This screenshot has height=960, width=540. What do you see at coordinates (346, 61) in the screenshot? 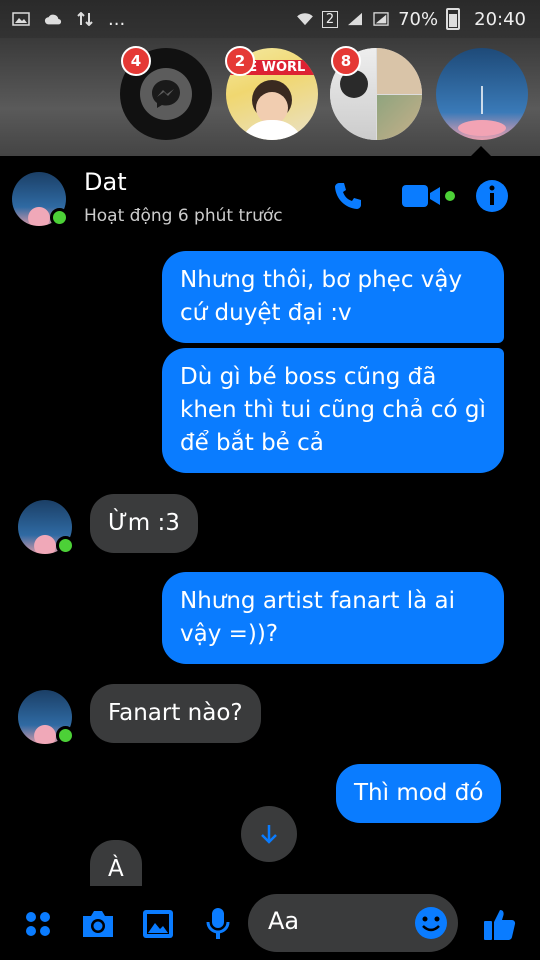
I see `contact-3-count-badge: 8` at bounding box center [346, 61].